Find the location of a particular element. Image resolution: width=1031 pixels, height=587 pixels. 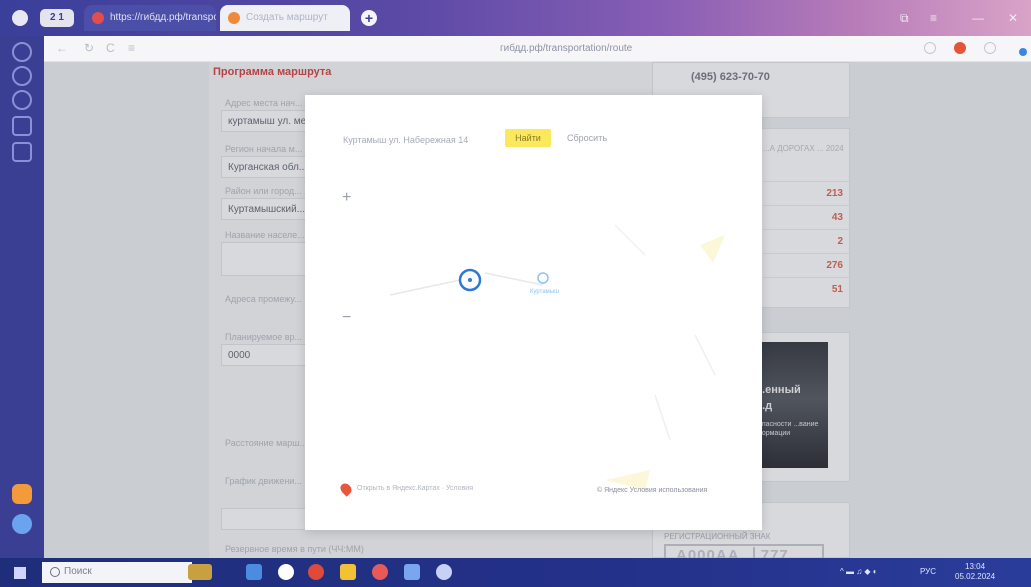

home-icon: ≡ is located at coordinates (131, 48).